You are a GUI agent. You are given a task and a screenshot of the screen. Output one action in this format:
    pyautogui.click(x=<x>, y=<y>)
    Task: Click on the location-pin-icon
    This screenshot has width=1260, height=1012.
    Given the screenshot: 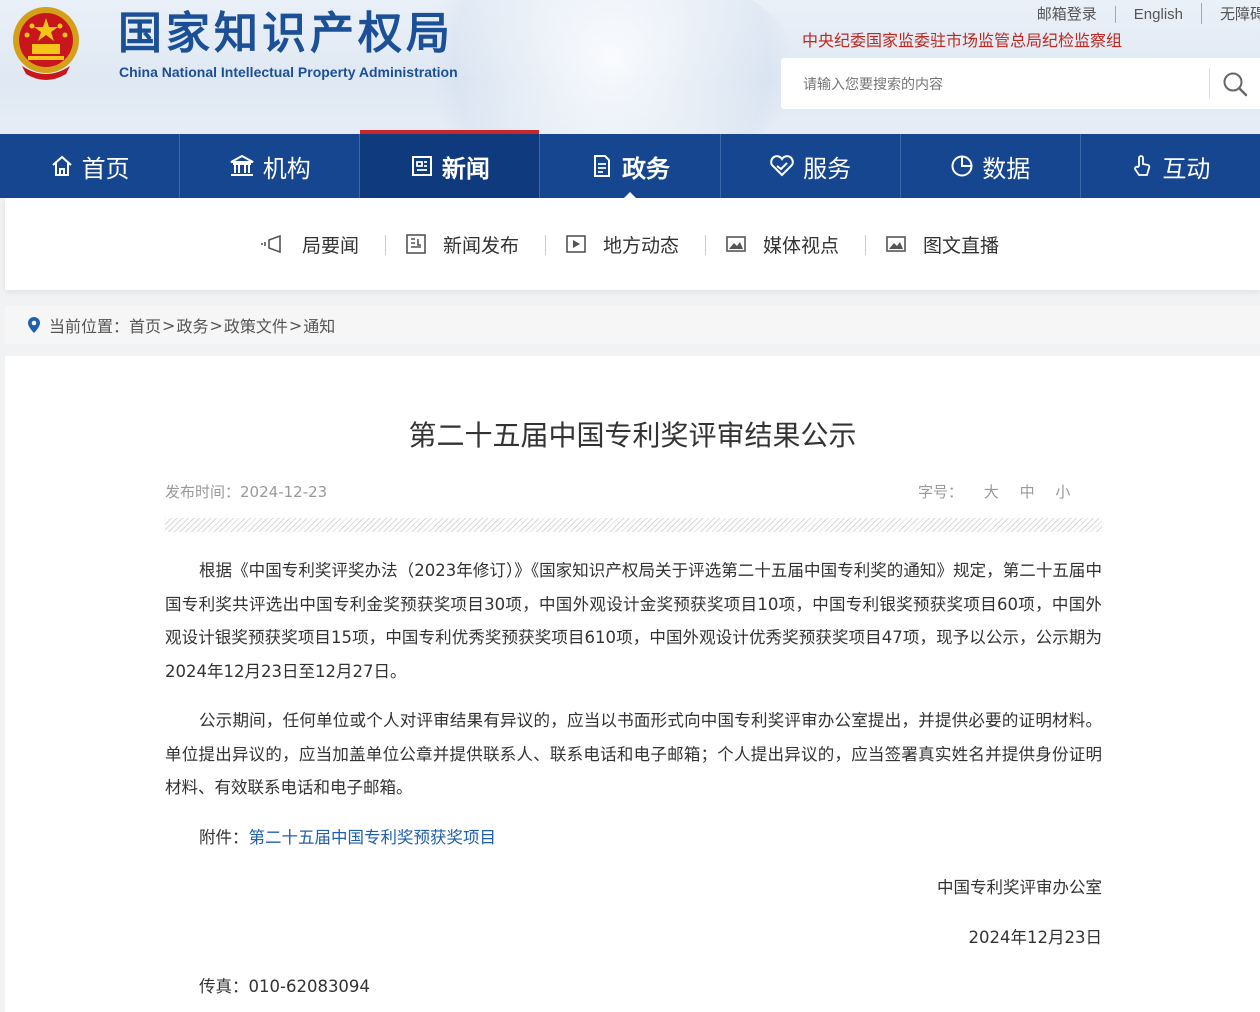 What is the action you would take?
    pyautogui.click(x=34, y=325)
    